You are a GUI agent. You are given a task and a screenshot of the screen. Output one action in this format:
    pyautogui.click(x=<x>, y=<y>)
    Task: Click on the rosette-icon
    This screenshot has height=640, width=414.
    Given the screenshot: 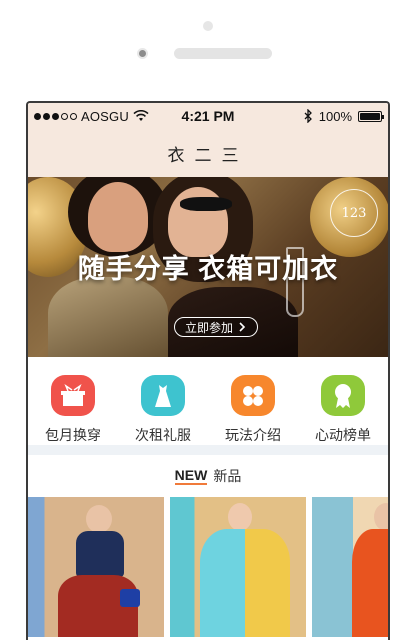 What is the action you would take?
    pyautogui.click(x=343, y=395)
    